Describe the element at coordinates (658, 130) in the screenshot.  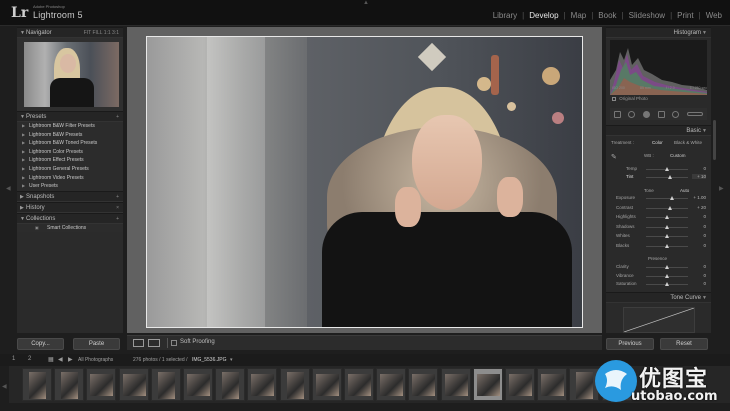
I see `basic-header: Basic ▼` at that location.